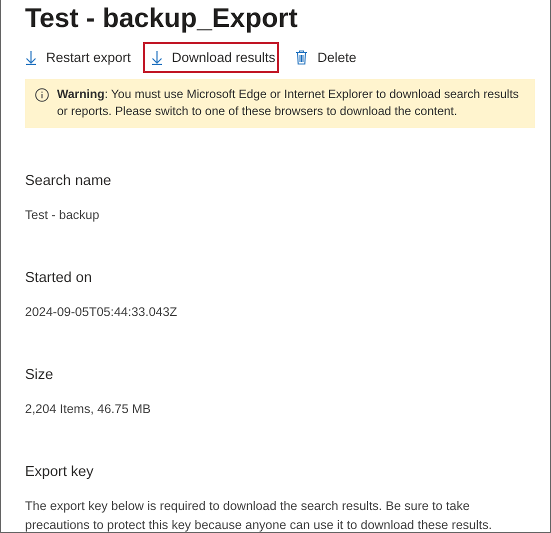 The image size is (551, 533). I want to click on delete-icon, so click(301, 57).